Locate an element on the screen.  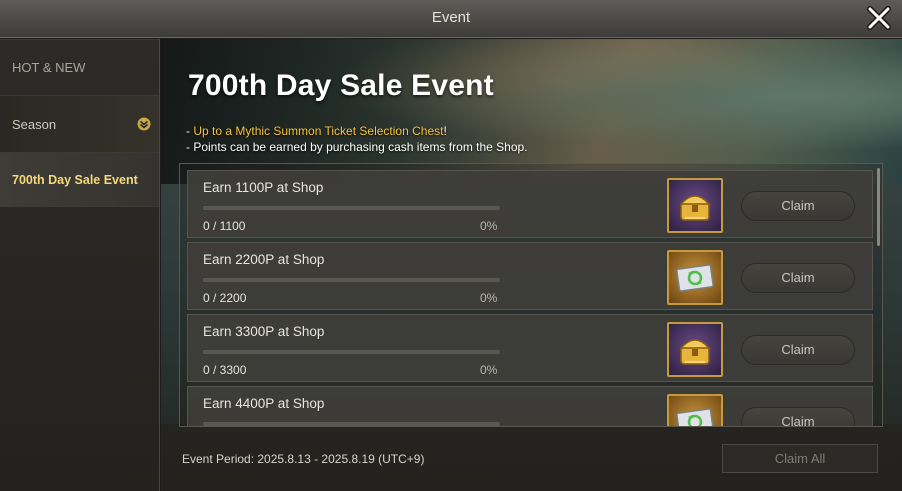
event-title: 700th Day Sale Event is located at coordinates (341, 85).